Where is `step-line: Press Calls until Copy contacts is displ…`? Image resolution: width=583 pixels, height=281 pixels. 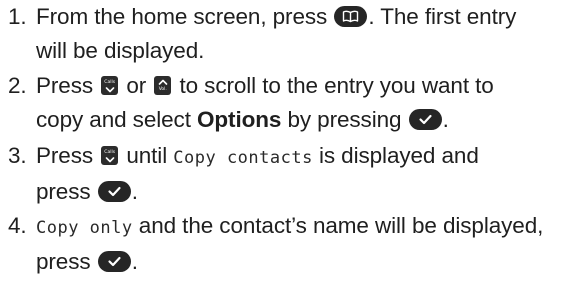 step-line: Press Calls until Copy contacts is displ… is located at coordinates (308, 157).